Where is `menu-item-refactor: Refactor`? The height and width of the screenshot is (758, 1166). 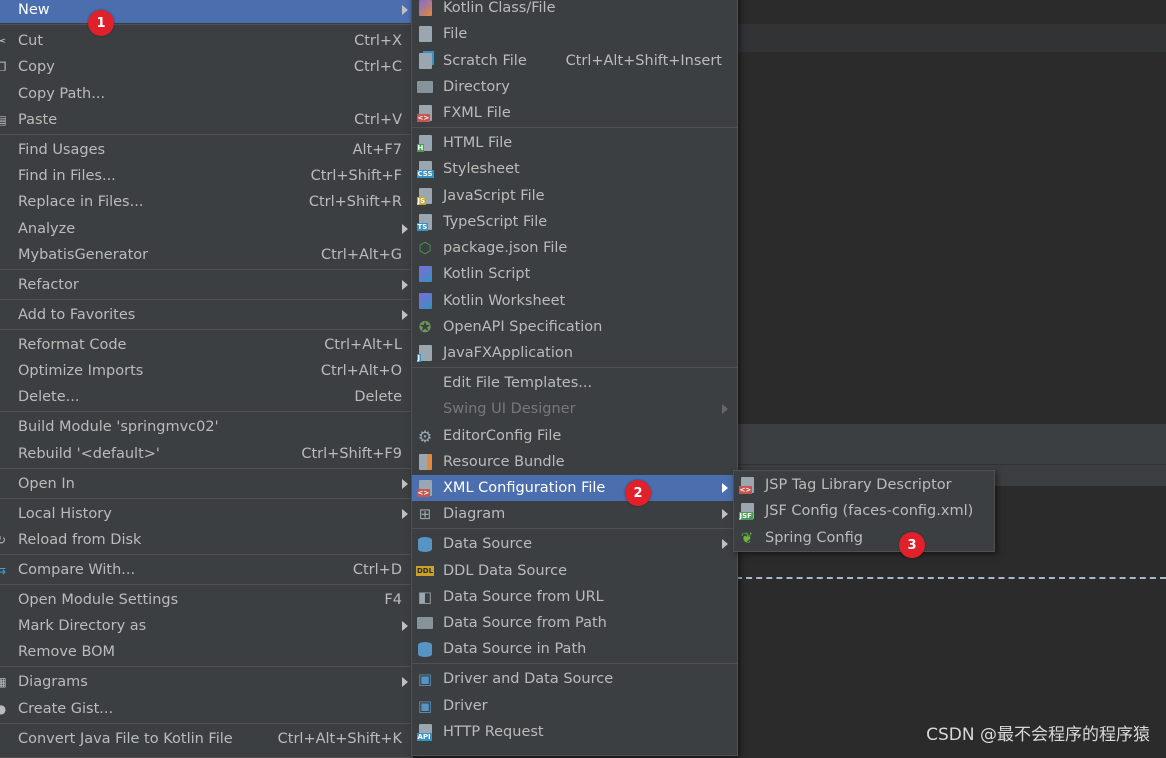
menu-item-refactor: Refactor is located at coordinates (206, 285).